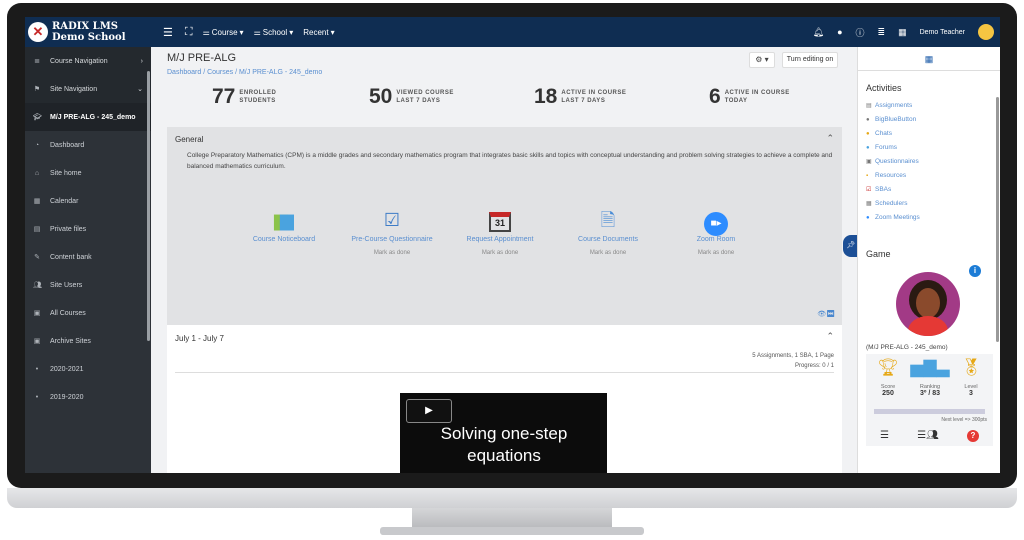 The image size is (1024, 540). I want to click on sidebar-item: ⚑ Site Navigation ⌄, so click(88, 89).